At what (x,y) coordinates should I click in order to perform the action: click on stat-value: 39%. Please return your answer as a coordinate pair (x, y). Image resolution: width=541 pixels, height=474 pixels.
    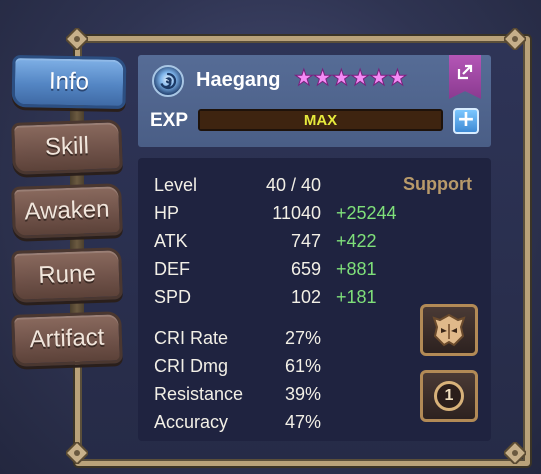
    Looking at the image, I should click on (302, 394).